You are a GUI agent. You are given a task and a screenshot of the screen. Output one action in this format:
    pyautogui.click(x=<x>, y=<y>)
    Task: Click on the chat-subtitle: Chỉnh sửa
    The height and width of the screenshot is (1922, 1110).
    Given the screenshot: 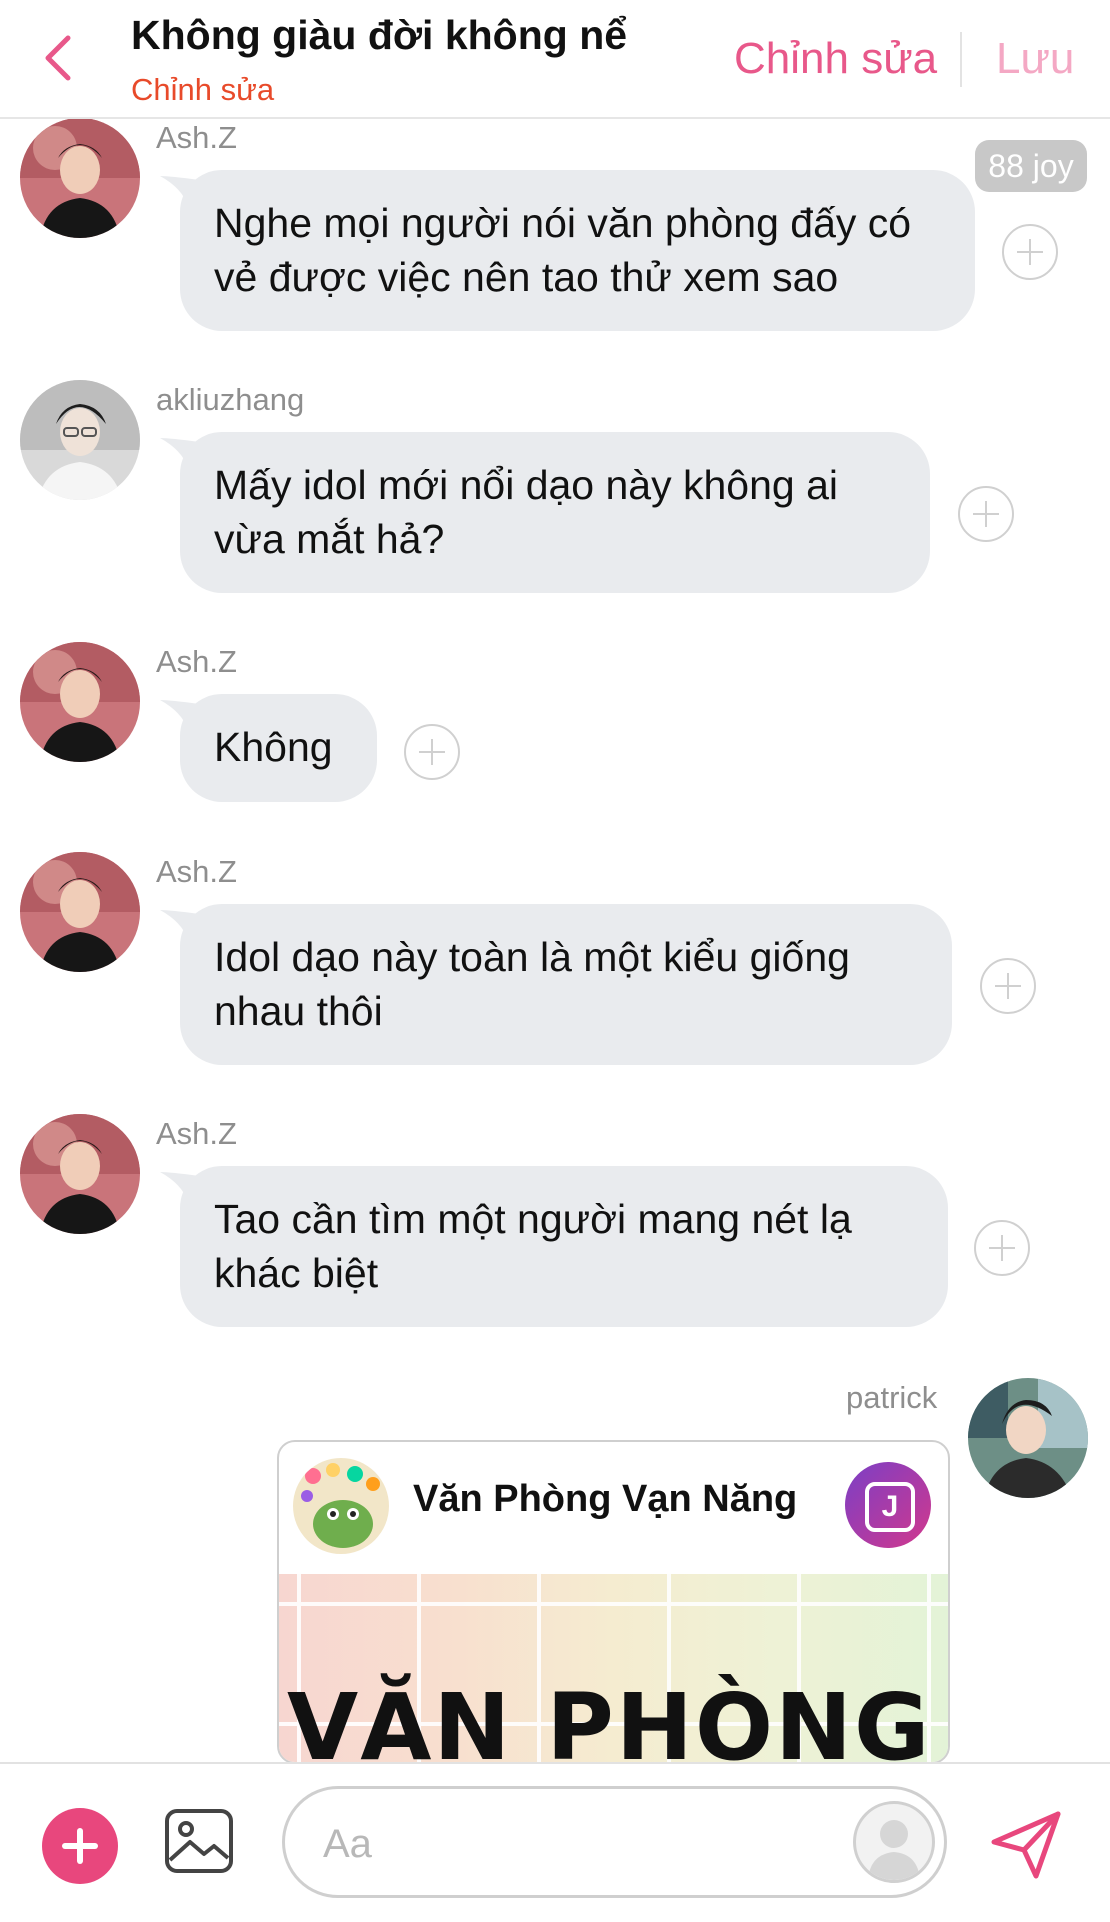 What is the action you would take?
    pyautogui.click(x=202, y=90)
    